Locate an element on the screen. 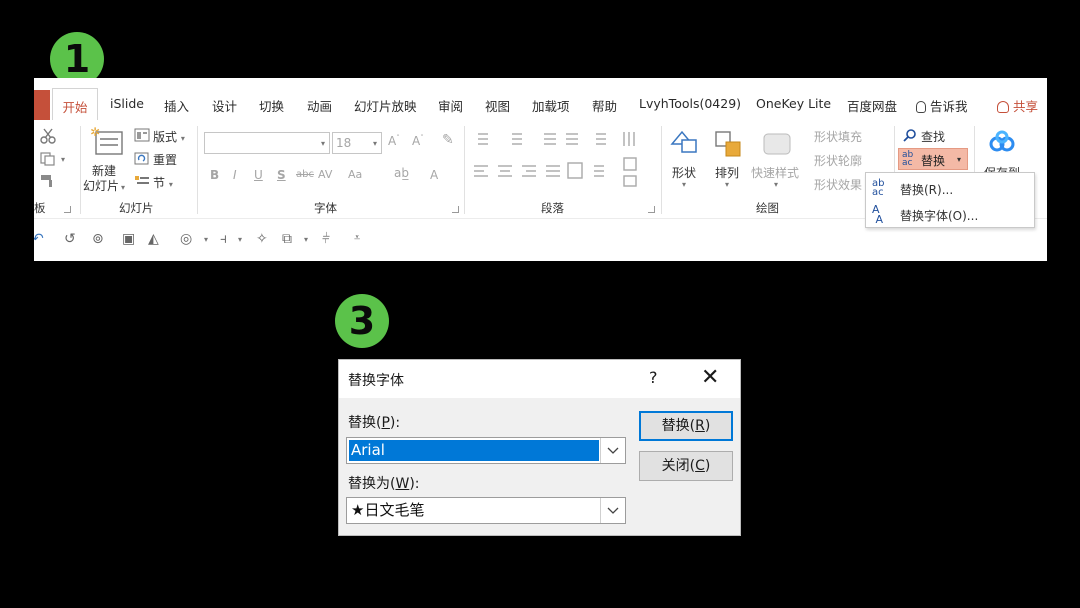 The image size is (1080, 608). paragraph-launcher-icon is located at coordinates (651, 209).